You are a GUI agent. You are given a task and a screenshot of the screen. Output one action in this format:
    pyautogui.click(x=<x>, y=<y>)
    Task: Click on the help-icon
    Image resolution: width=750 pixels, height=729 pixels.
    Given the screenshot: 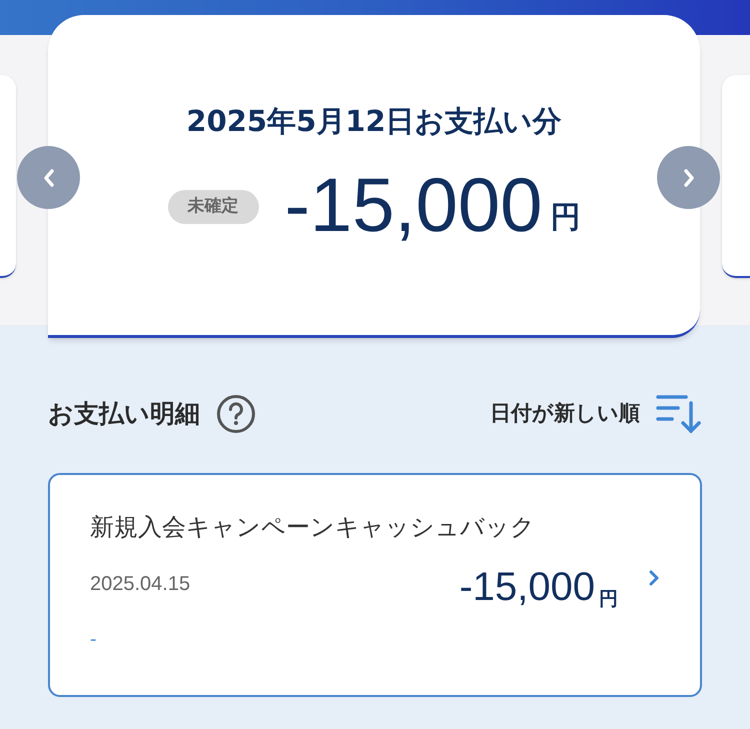 What is the action you would take?
    pyautogui.click(x=236, y=414)
    